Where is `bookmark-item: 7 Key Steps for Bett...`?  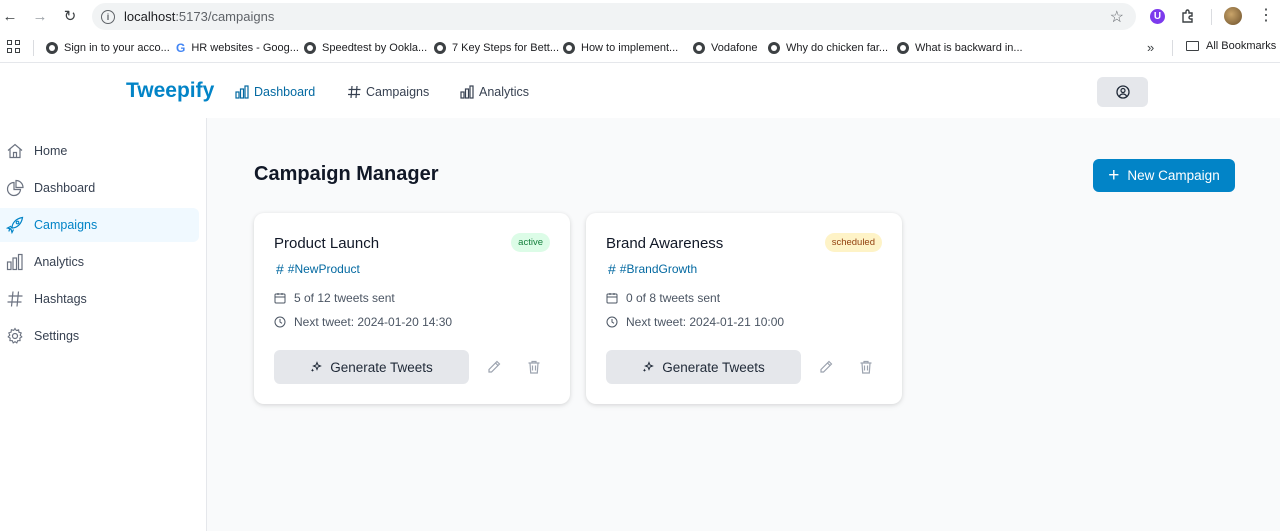 bookmark-item: 7 Key Steps for Bett... is located at coordinates (496, 48).